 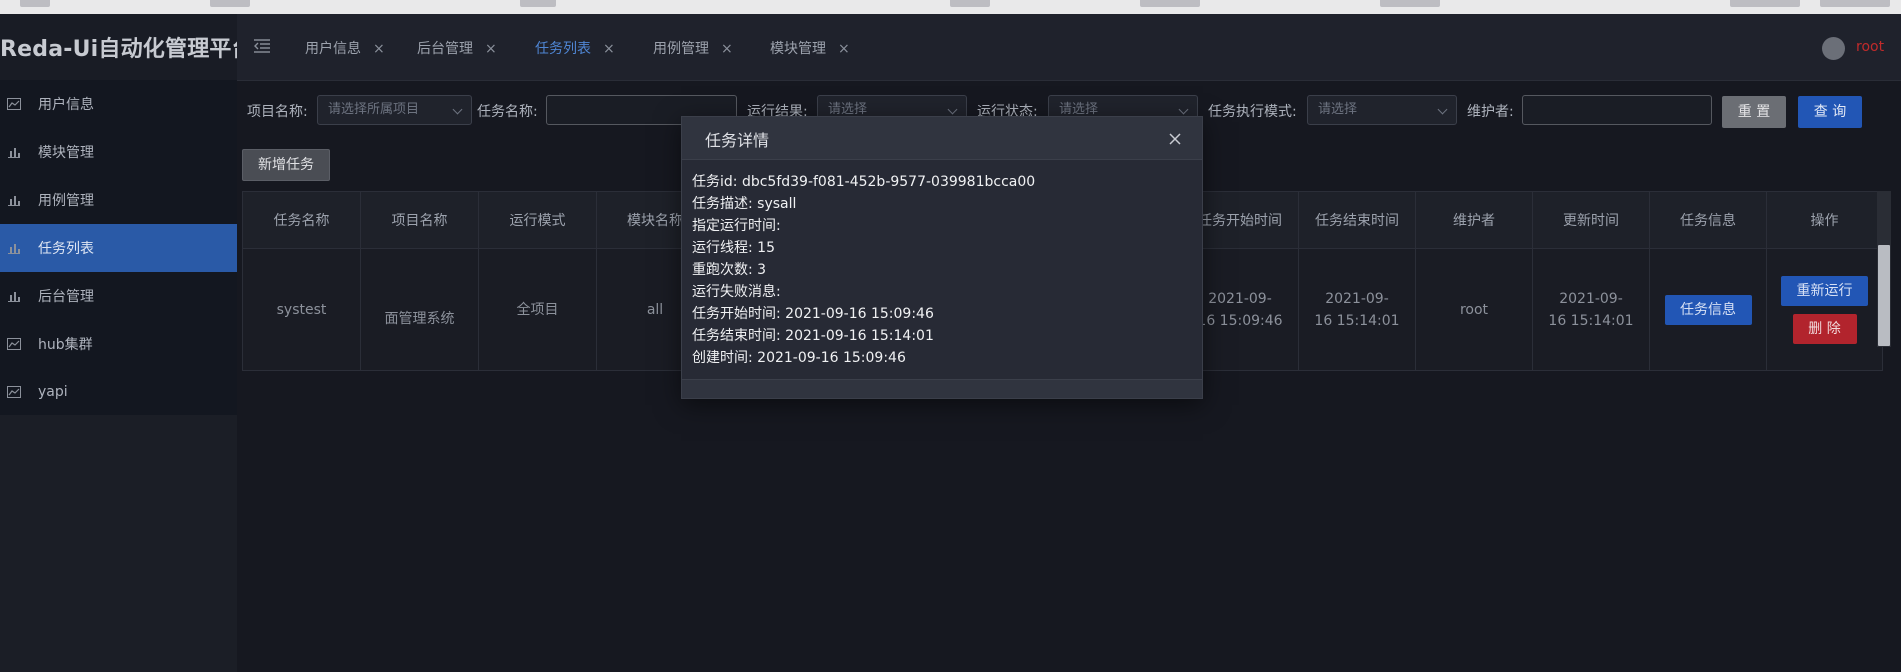 What do you see at coordinates (744, 204) in the screenshot?
I see `detail-line: 任务描述: sysall` at bounding box center [744, 204].